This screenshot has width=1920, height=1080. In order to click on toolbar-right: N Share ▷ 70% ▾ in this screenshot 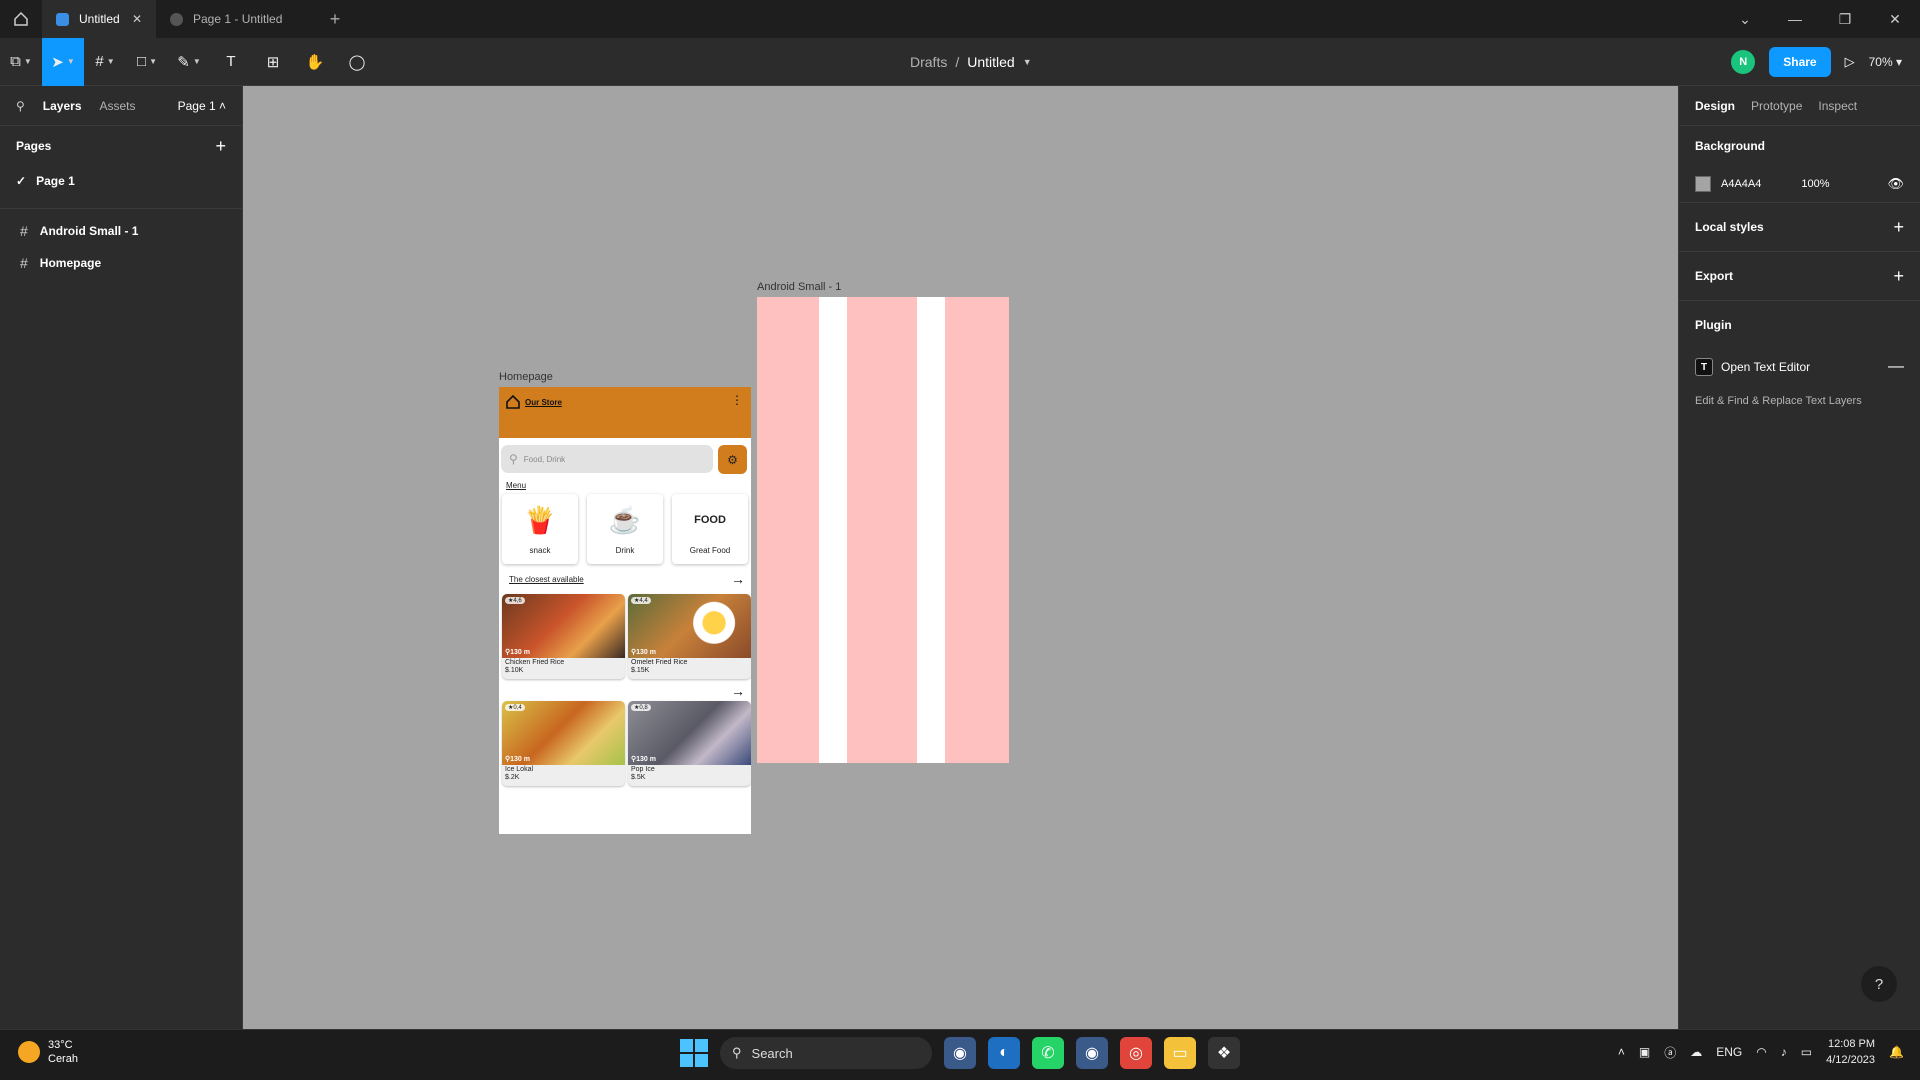, I will do `click(1825, 62)`.